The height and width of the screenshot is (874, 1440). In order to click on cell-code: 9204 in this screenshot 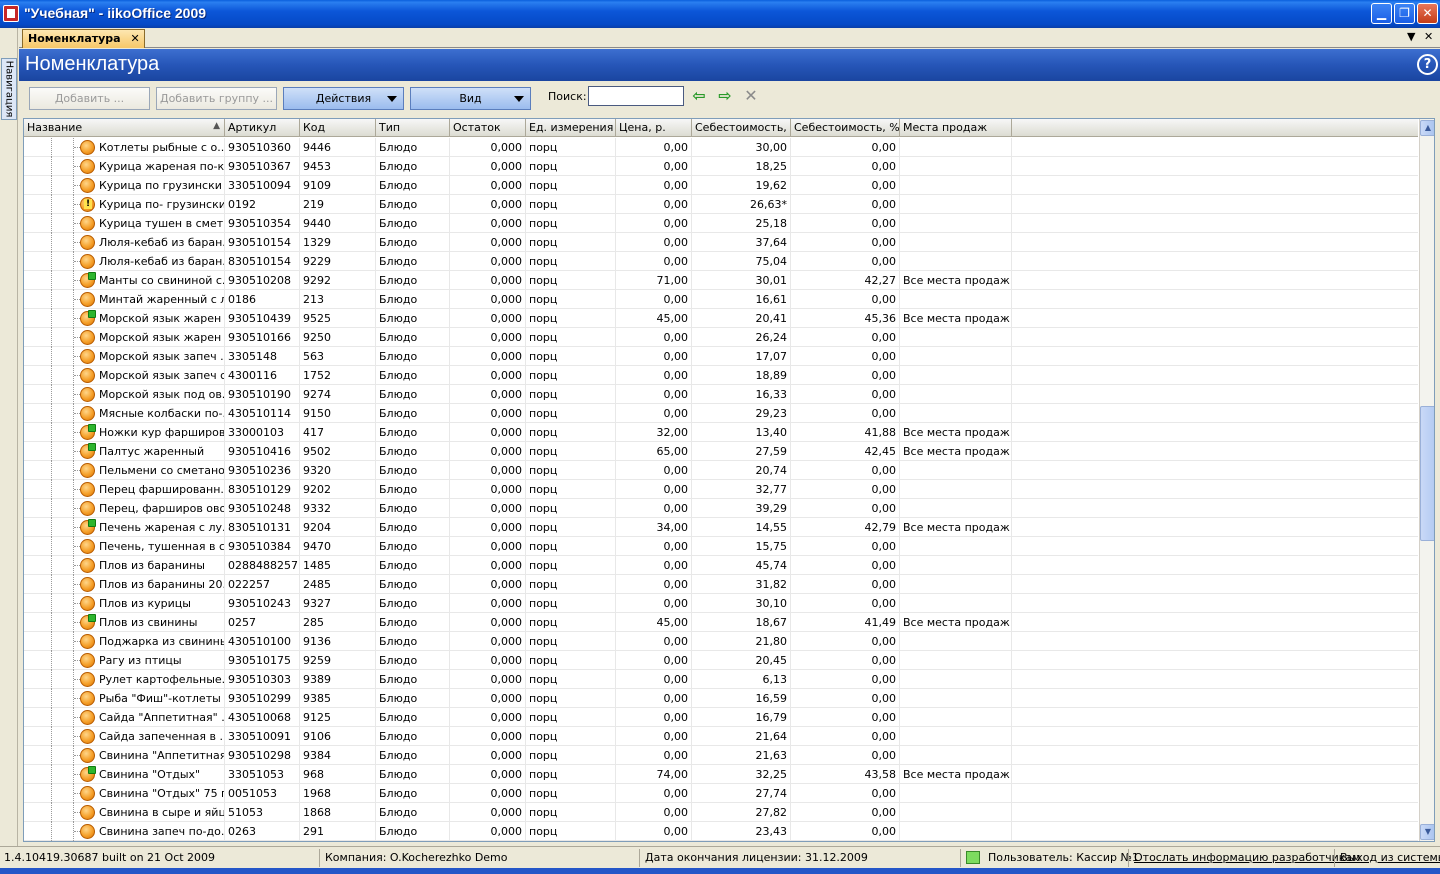, I will do `click(338, 527)`.